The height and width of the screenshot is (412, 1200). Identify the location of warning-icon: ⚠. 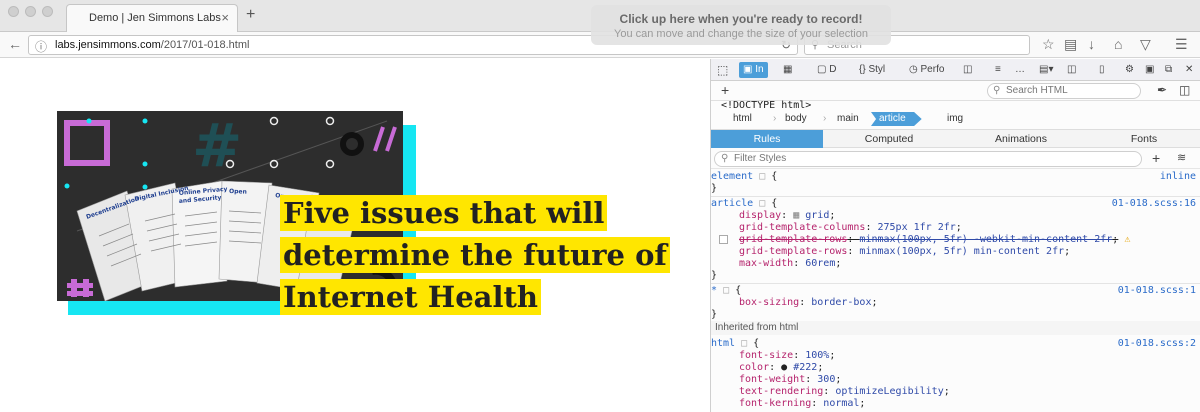
(1127, 239).